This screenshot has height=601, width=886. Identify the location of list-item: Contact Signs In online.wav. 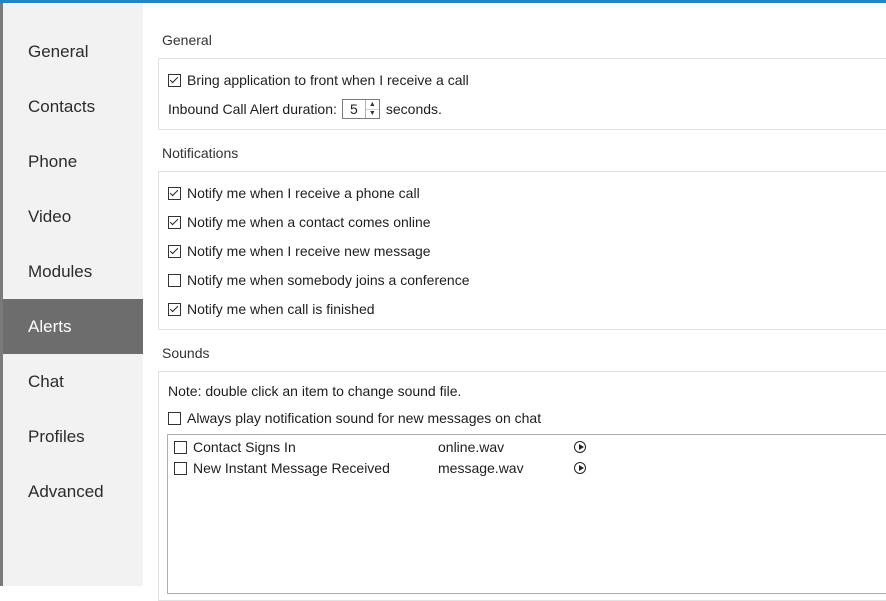
(380, 447).